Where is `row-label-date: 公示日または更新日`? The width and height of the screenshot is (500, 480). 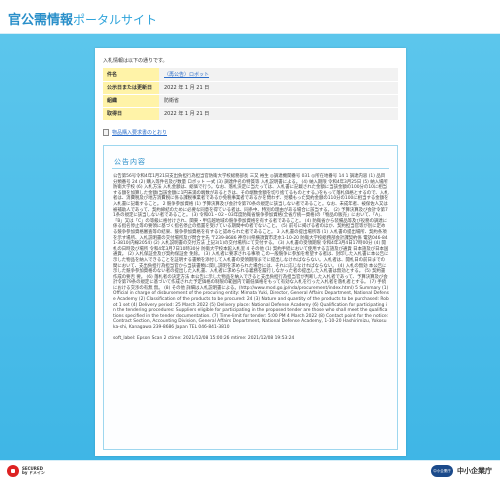
row-label-date: 公示日または更新日 is located at coordinates (131, 88).